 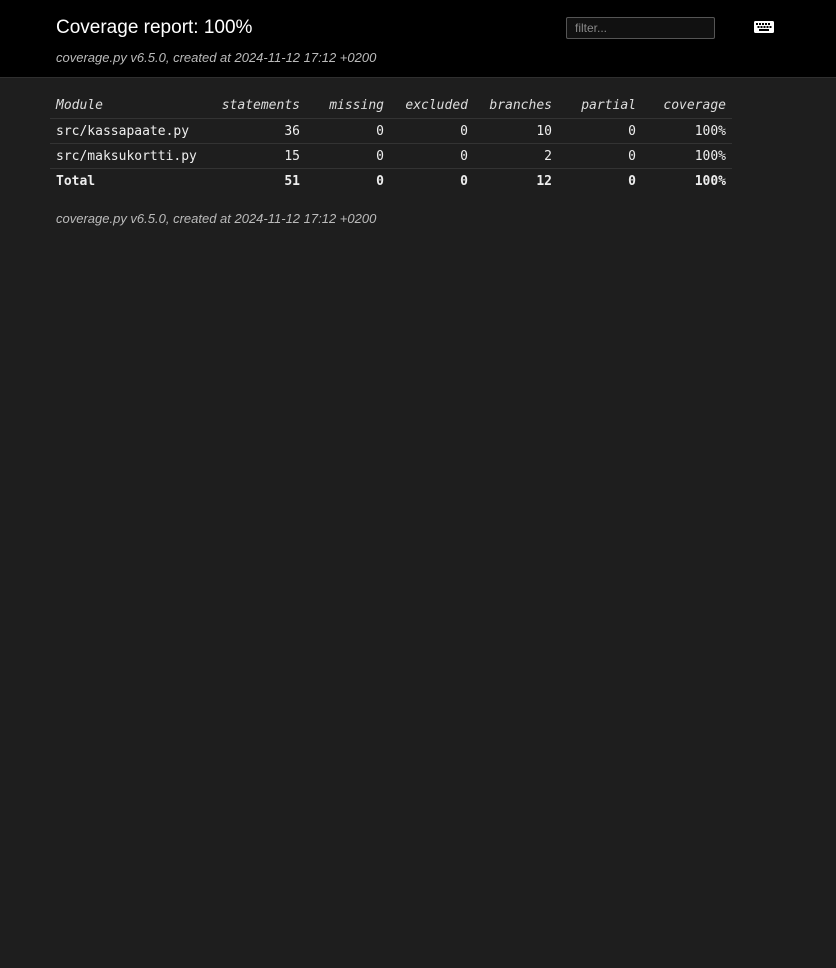 I want to click on keyboard-shortcuts-button, so click(x=764, y=27).